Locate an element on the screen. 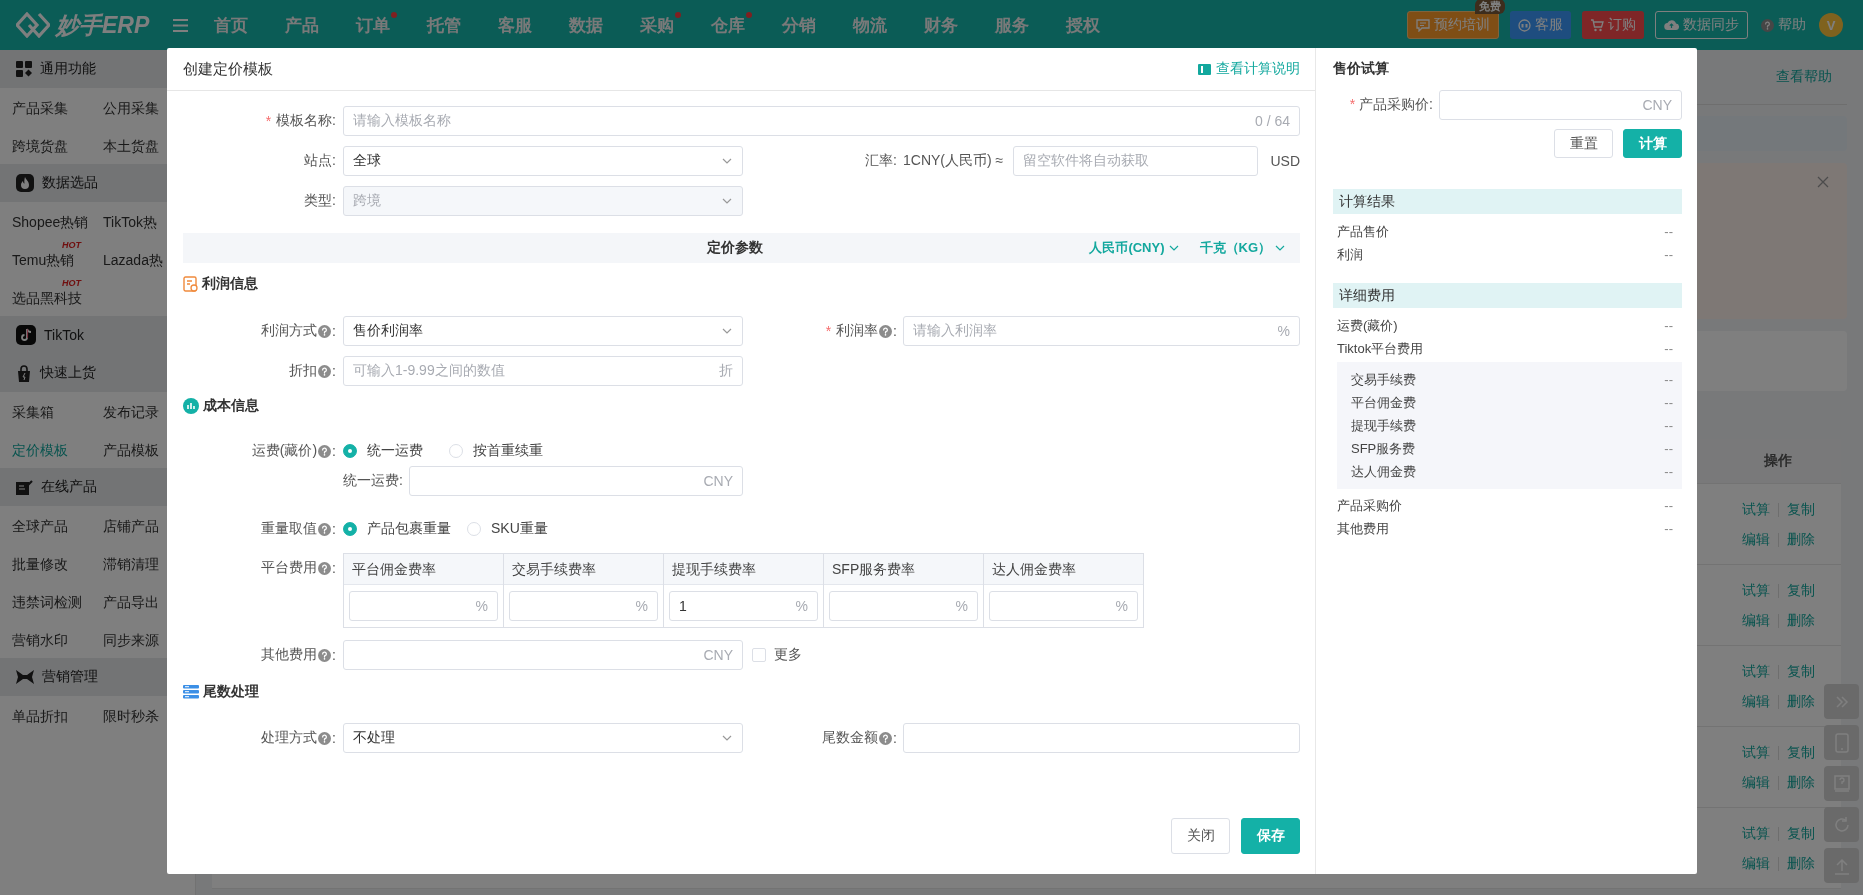  sidebar-item: 产品模板 is located at coordinates (131, 450).